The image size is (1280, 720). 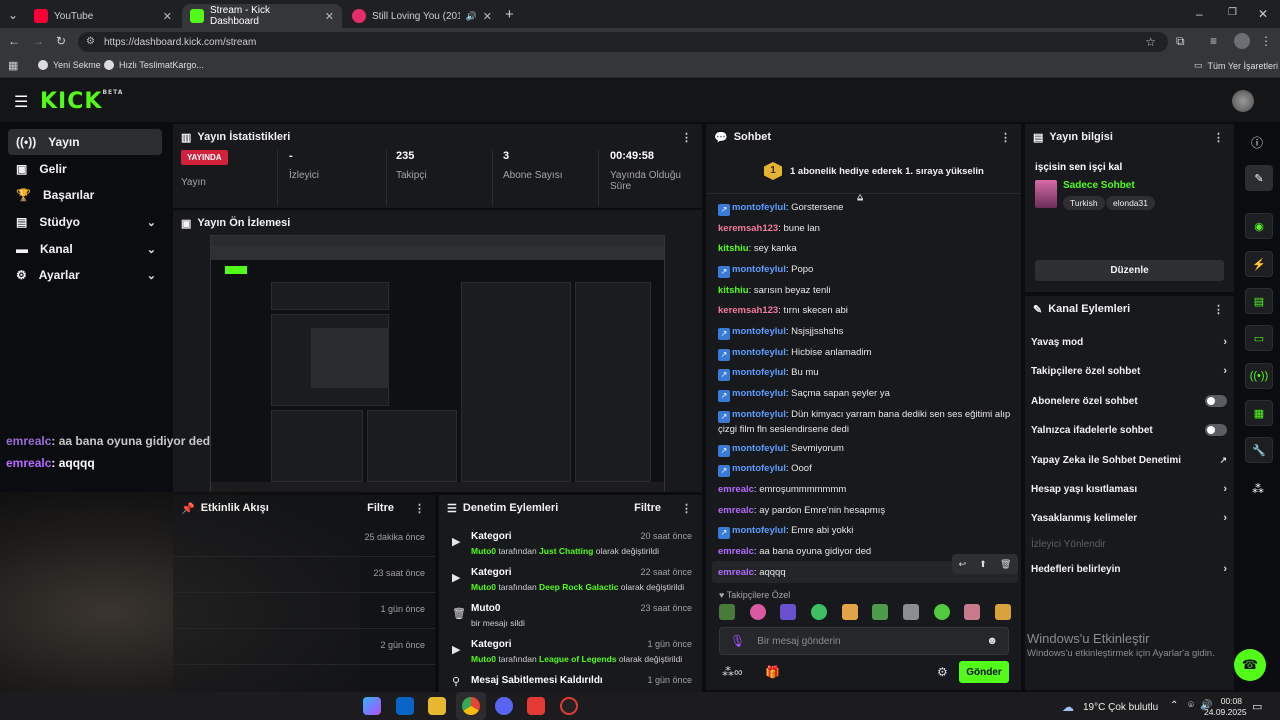 What do you see at coordinates (1180, 41) in the screenshot?
I see `extensions-icon: ⧉` at bounding box center [1180, 41].